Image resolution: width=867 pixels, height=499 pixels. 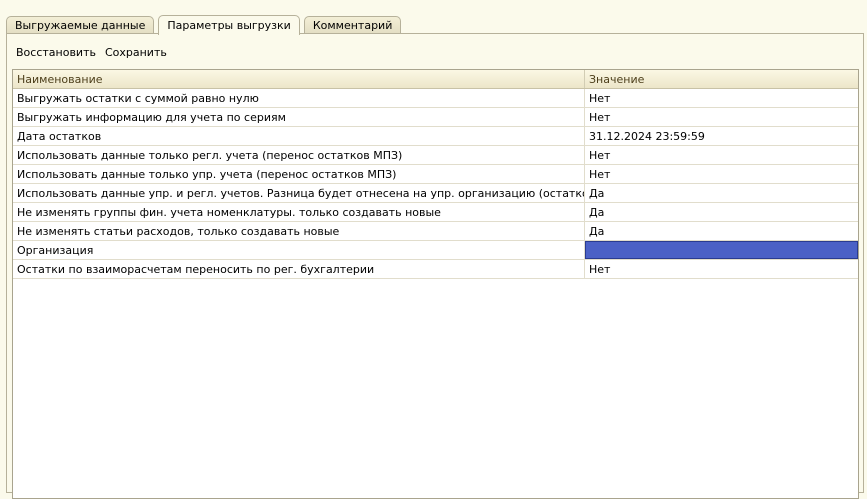 I want to click on restore-button: Восстановить, so click(x=56, y=52).